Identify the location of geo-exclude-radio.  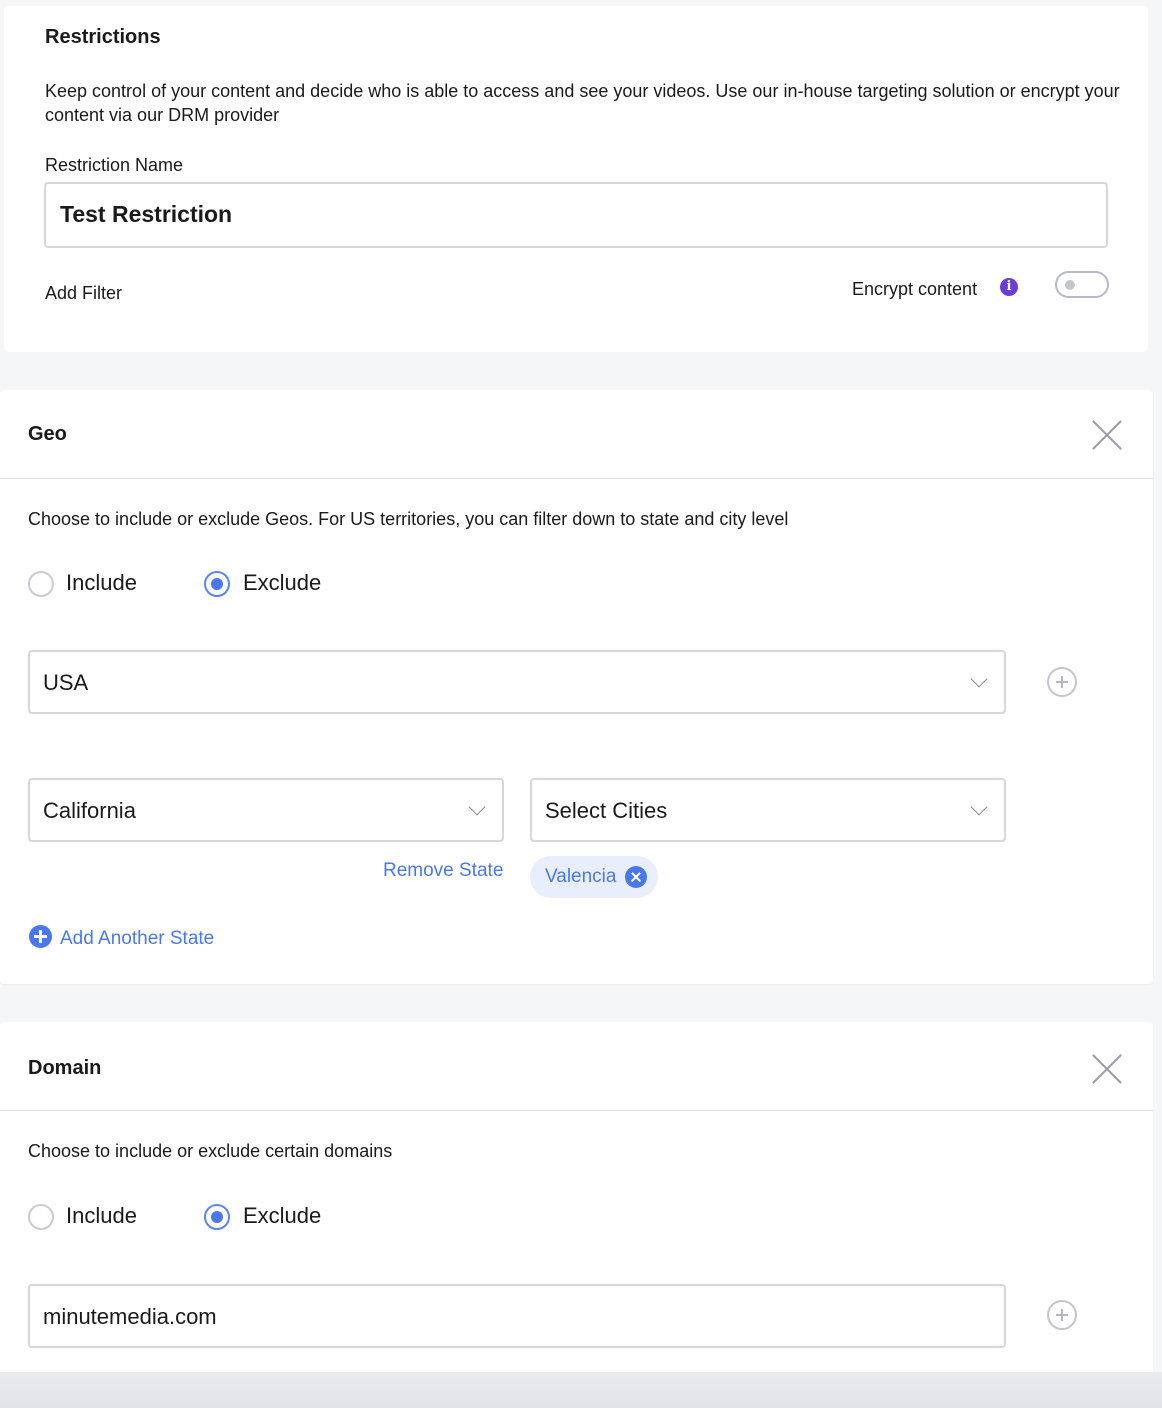
(217, 584).